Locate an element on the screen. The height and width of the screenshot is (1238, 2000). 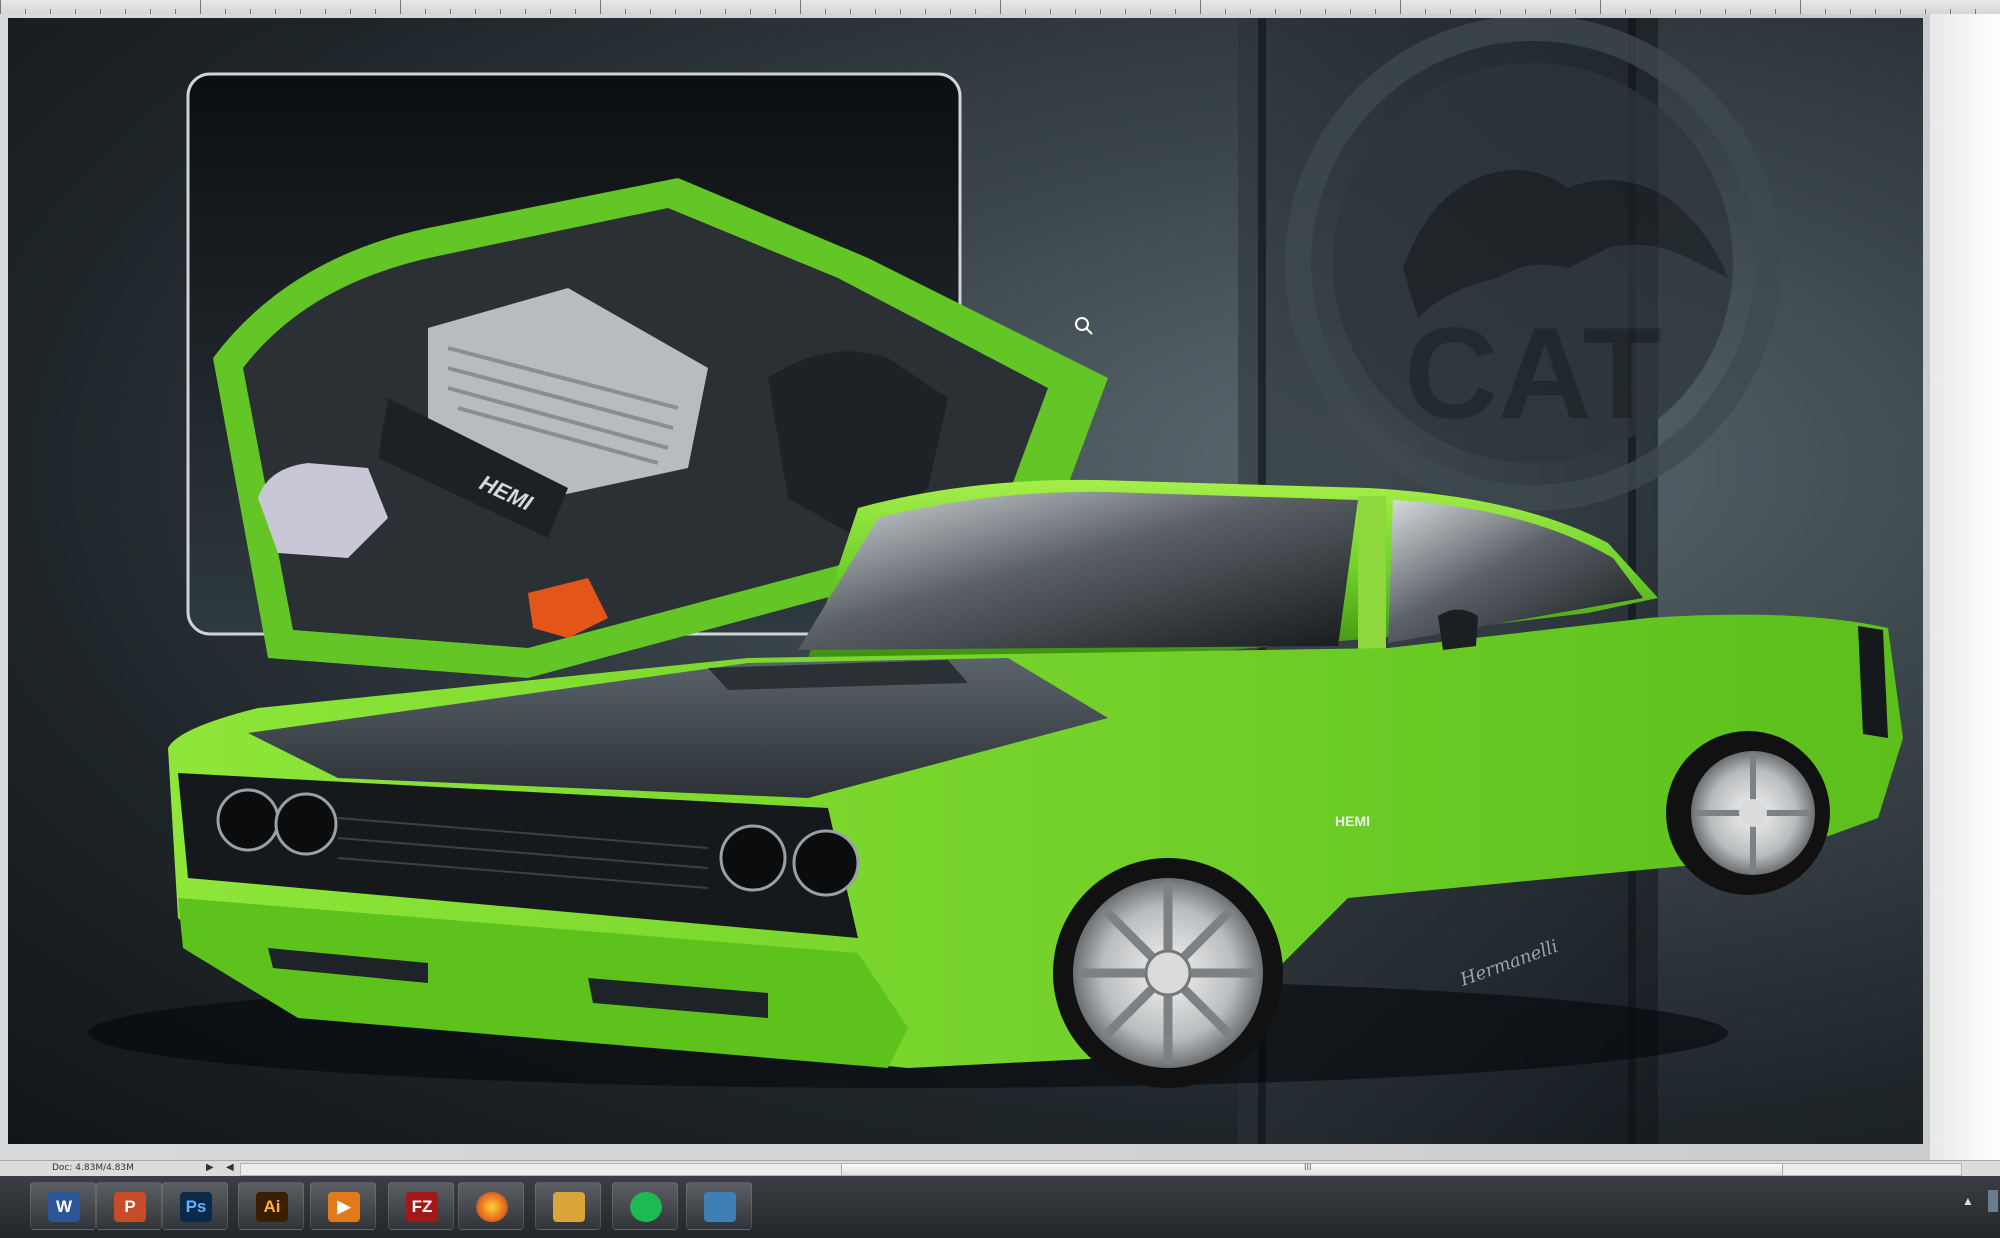
scrollbar-thumb: III is located at coordinates (1312, 1168).